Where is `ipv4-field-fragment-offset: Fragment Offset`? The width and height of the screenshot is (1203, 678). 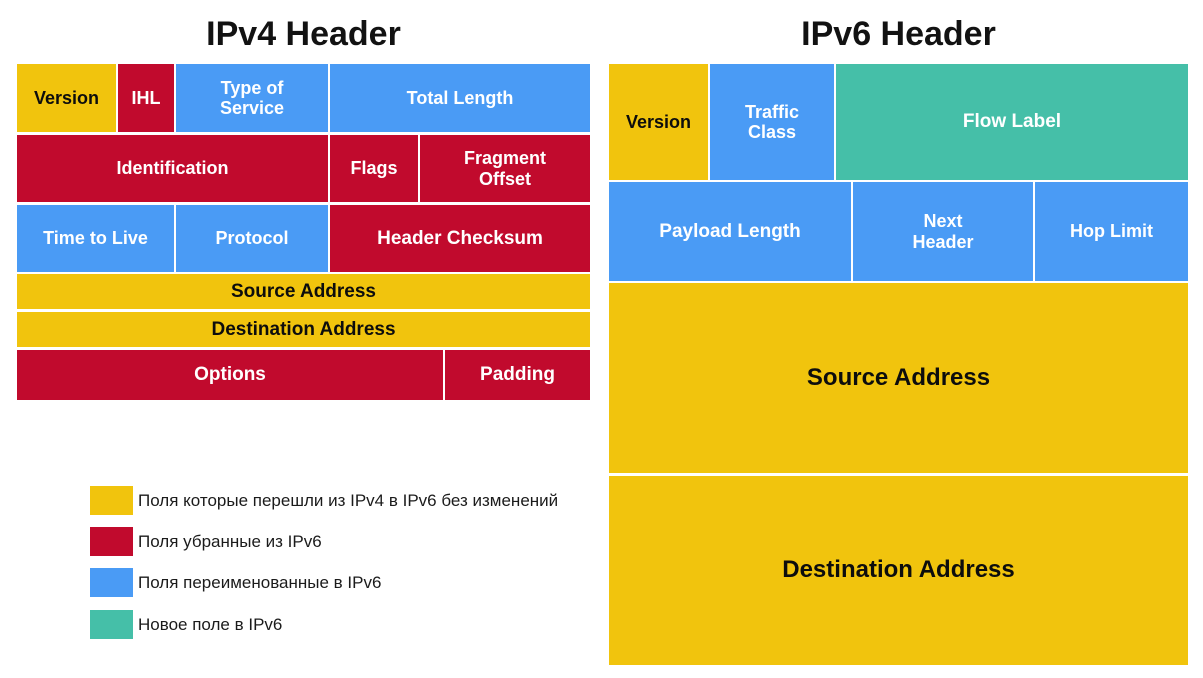
ipv4-field-fragment-offset: Fragment Offset is located at coordinates (505, 168).